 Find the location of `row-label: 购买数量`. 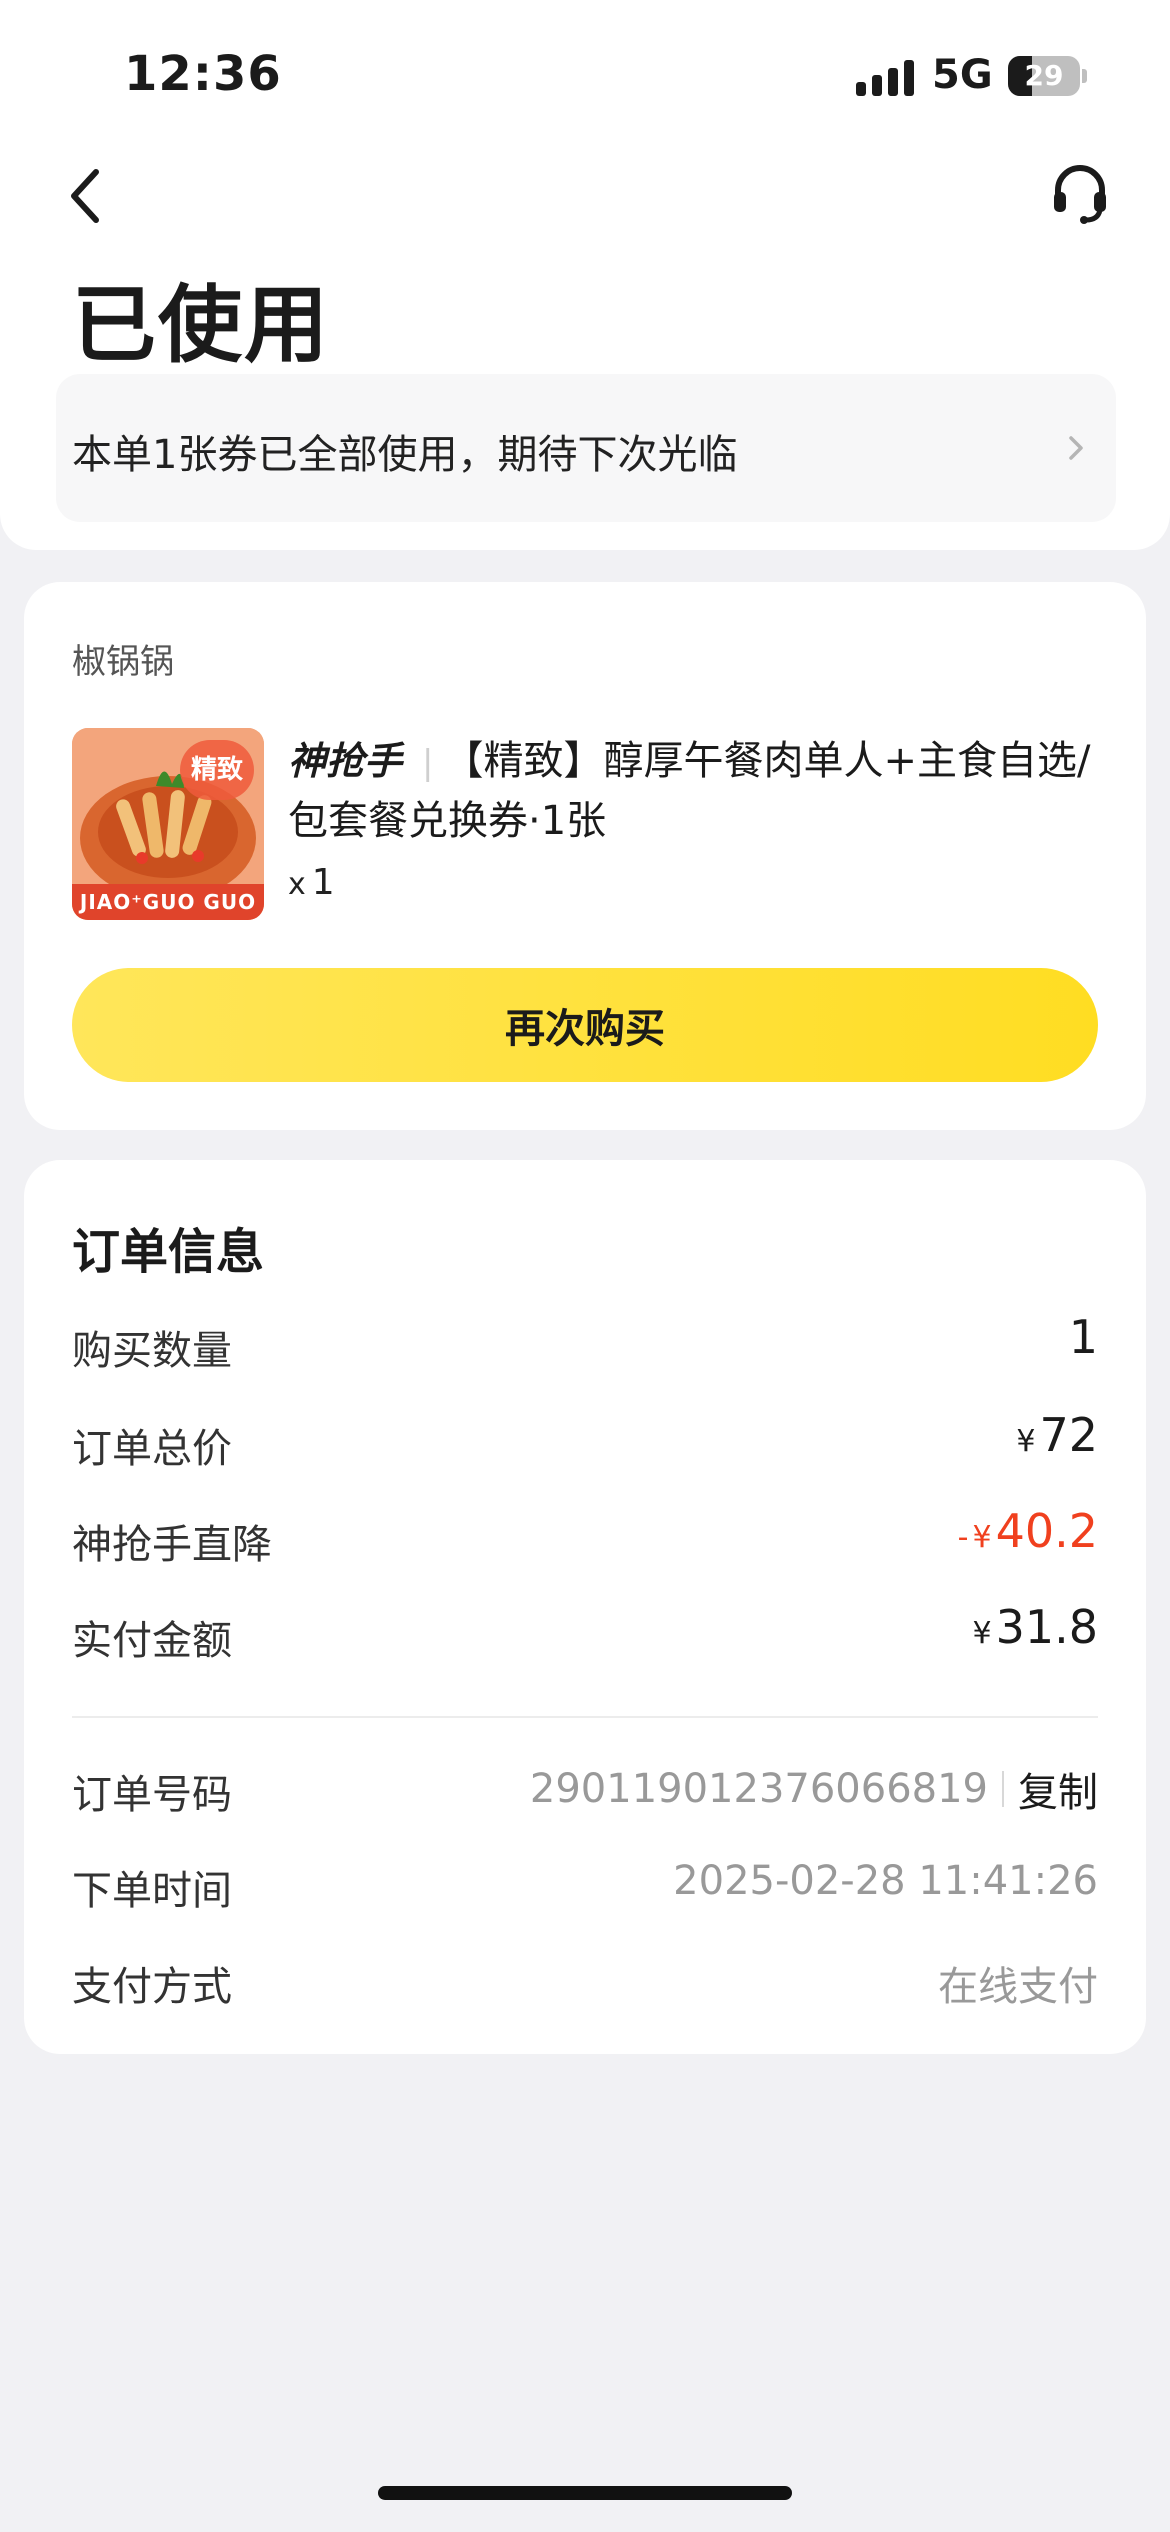

row-label: 购买数量 is located at coordinates (152, 1351).